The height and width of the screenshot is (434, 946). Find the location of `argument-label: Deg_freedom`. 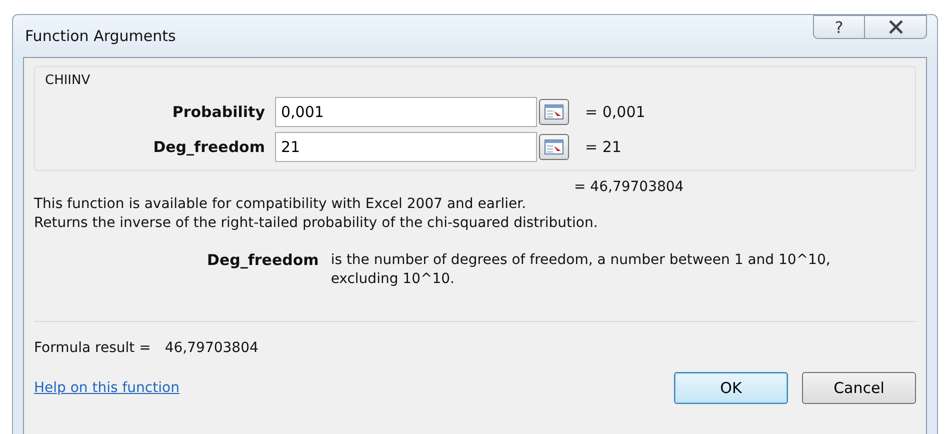

argument-label: Deg_freedom is located at coordinates (209, 147).